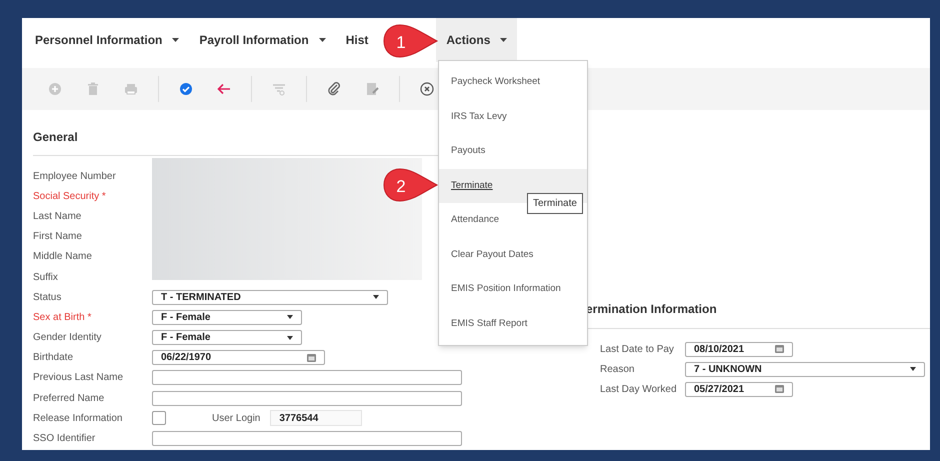 The image size is (940, 461). Describe the element at coordinates (57, 217) in the screenshot. I see `field-label: Last Name` at that location.